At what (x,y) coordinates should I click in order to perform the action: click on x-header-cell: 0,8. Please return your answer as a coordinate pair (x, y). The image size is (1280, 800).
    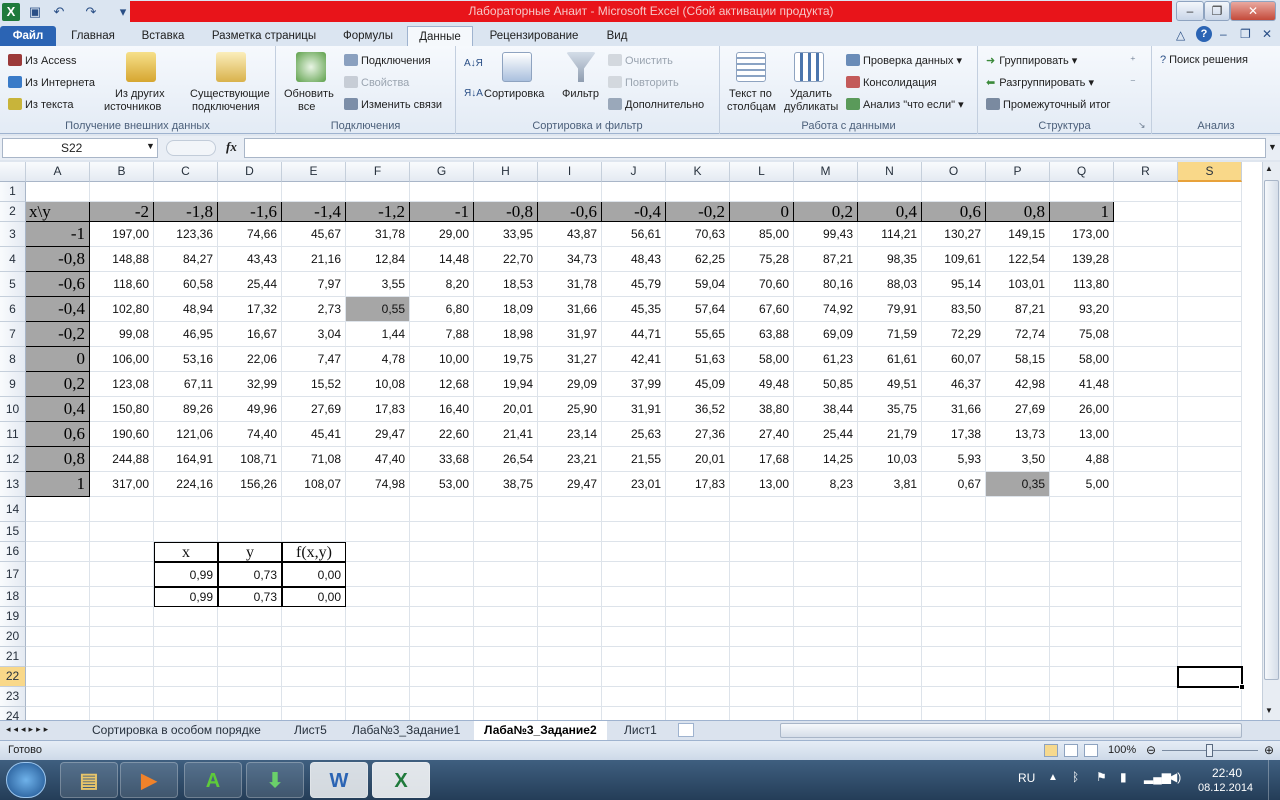
    Looking at the image, I should click on (58, 459).